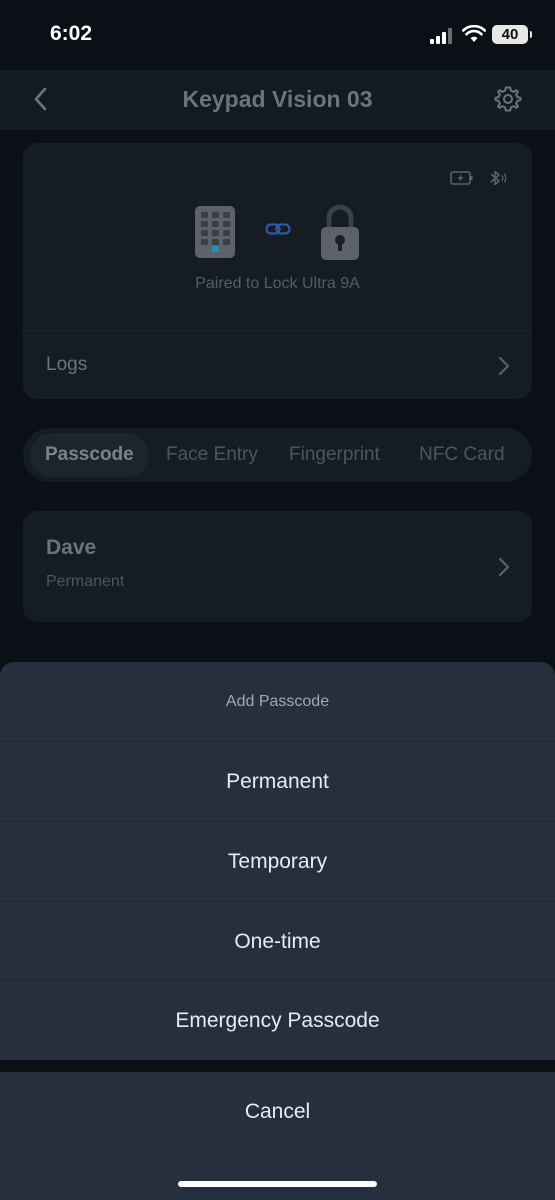  Describe the element at coordinates (71, 547) in the screenshot. I see `user-name: Dave` at that location.